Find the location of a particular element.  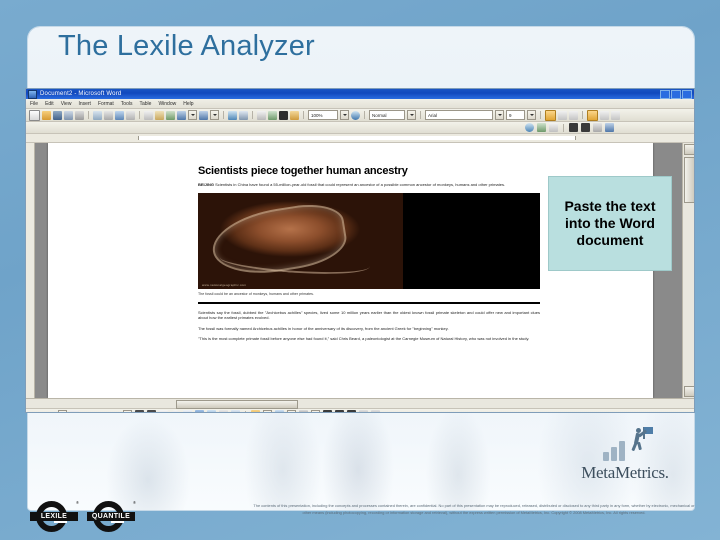

scroll-up-button is located at coordinates (689, 149).